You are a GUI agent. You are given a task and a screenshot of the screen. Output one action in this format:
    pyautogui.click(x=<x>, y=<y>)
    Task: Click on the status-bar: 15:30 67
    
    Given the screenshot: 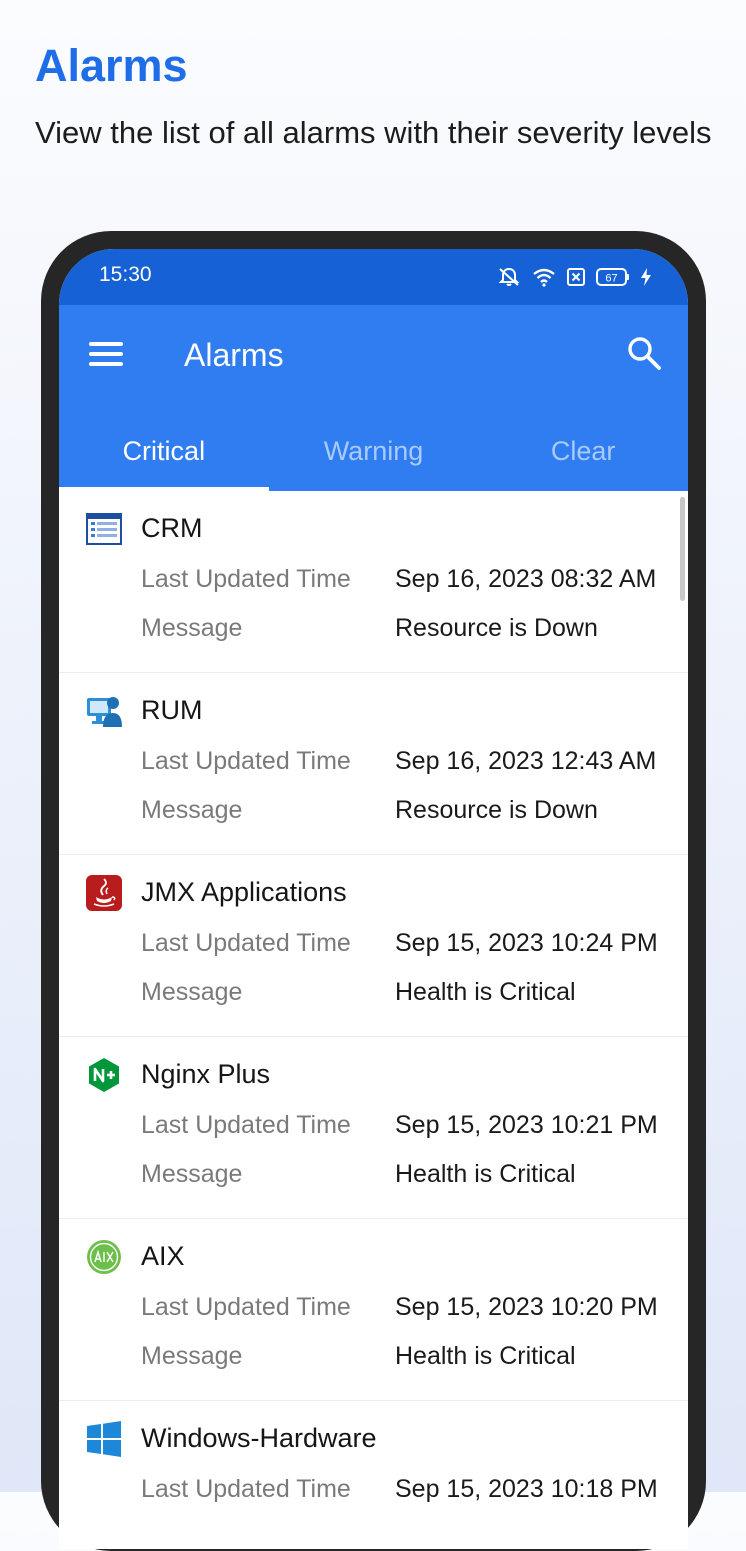 What is the action you would take?
    pyautogui.click(x=373, y=277)
    